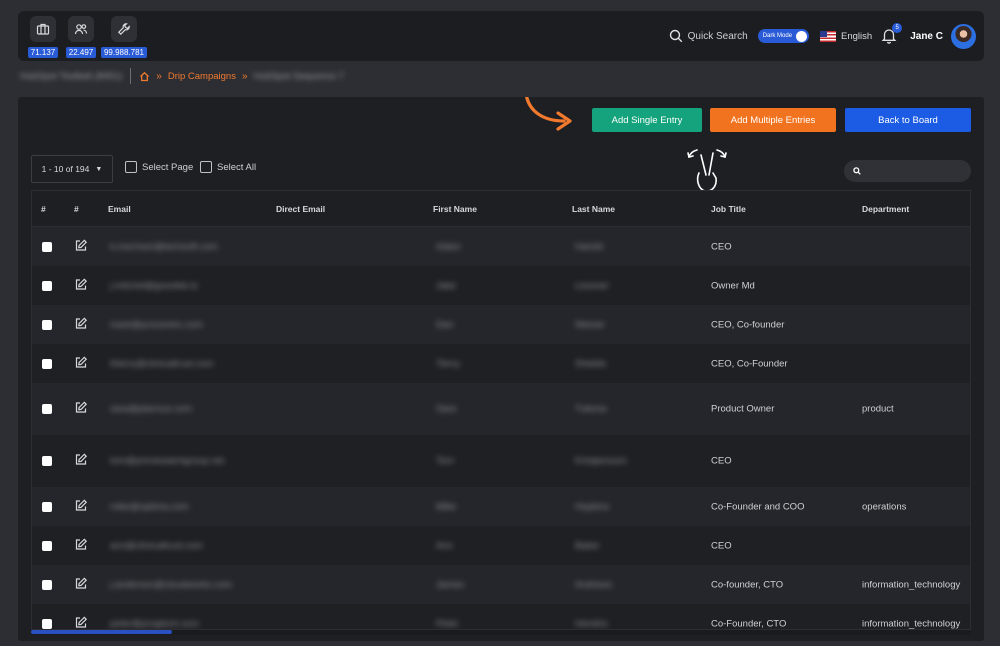  I want to click on department-cell: information_technology, so click(911, 623).